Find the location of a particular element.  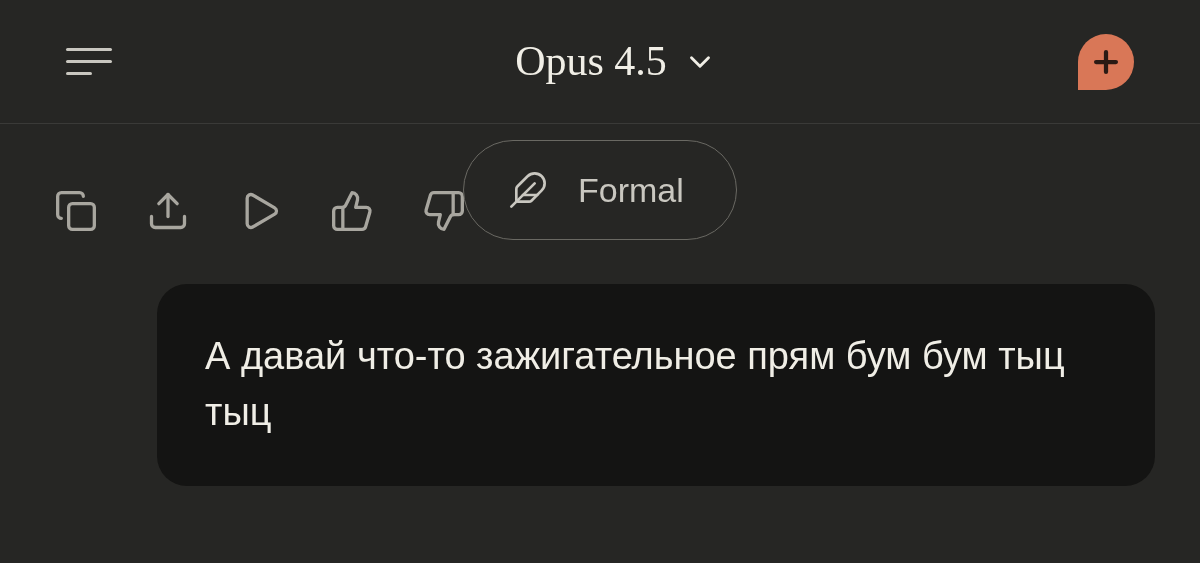

thumbs-up-button is located at coordinates (352, 211).